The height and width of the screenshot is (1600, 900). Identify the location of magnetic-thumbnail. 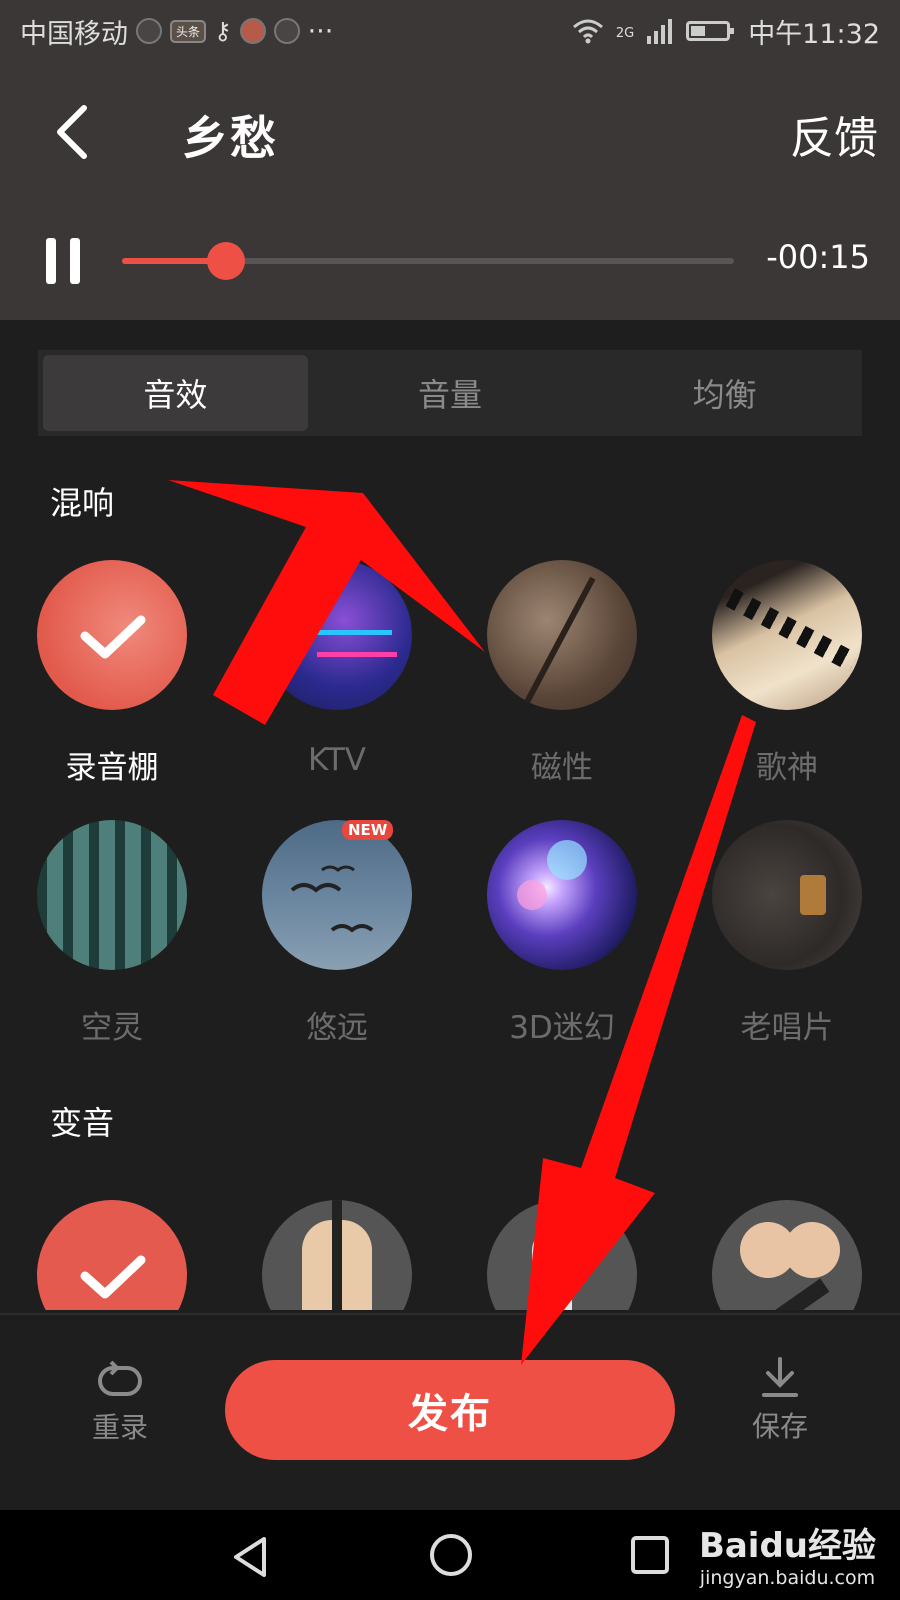
(562, 635).